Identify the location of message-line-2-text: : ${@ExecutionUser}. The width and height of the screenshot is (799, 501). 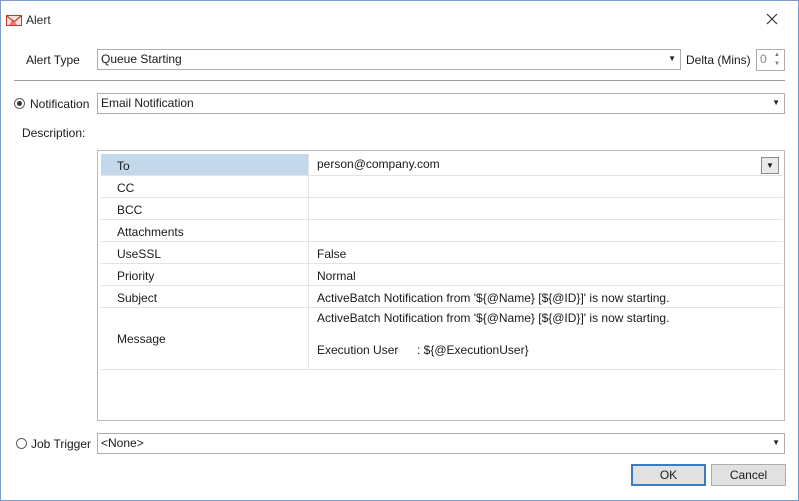
(473, 350).